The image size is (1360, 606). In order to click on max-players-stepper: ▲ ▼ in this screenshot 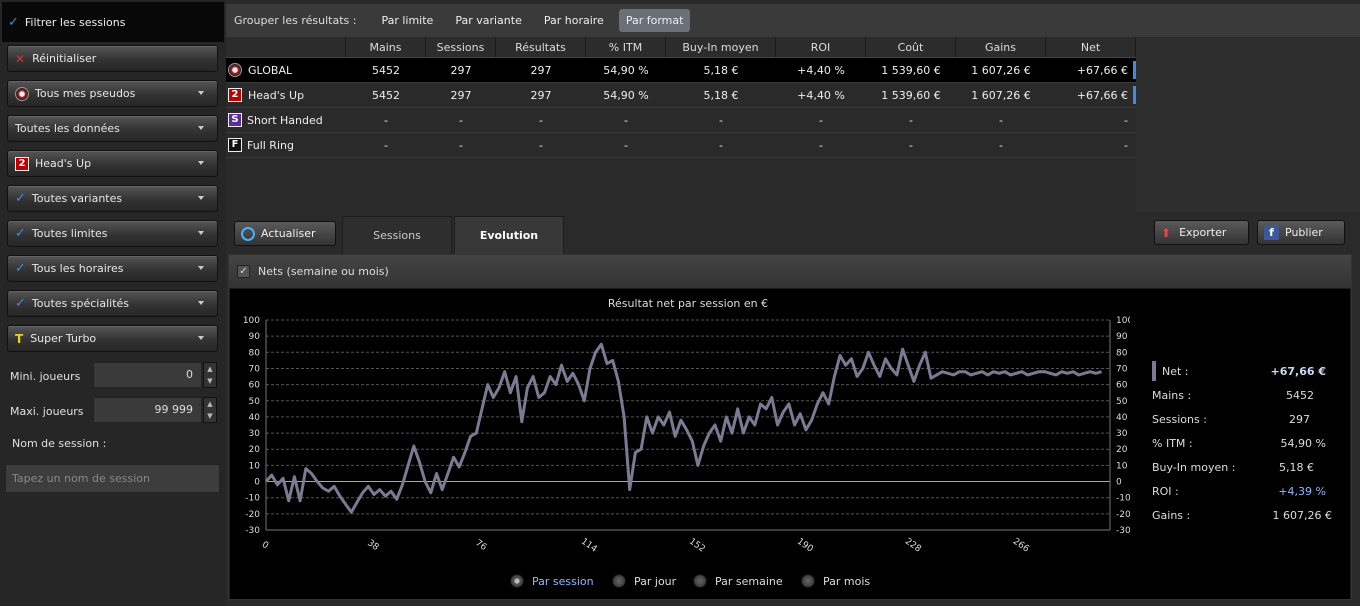, I will do `click(210, 410)`.